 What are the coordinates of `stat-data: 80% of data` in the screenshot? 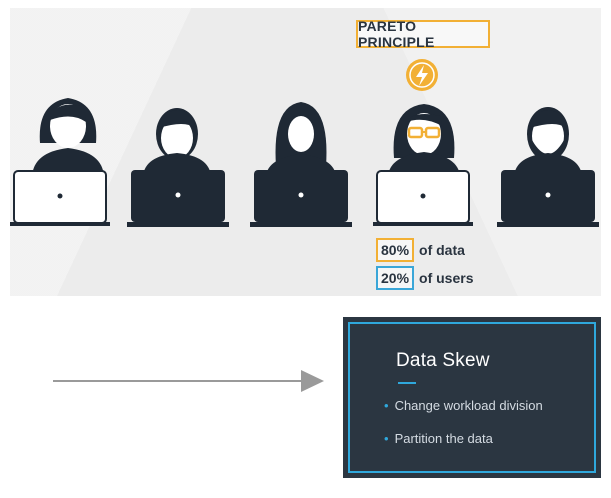 It's located at (420, 250).